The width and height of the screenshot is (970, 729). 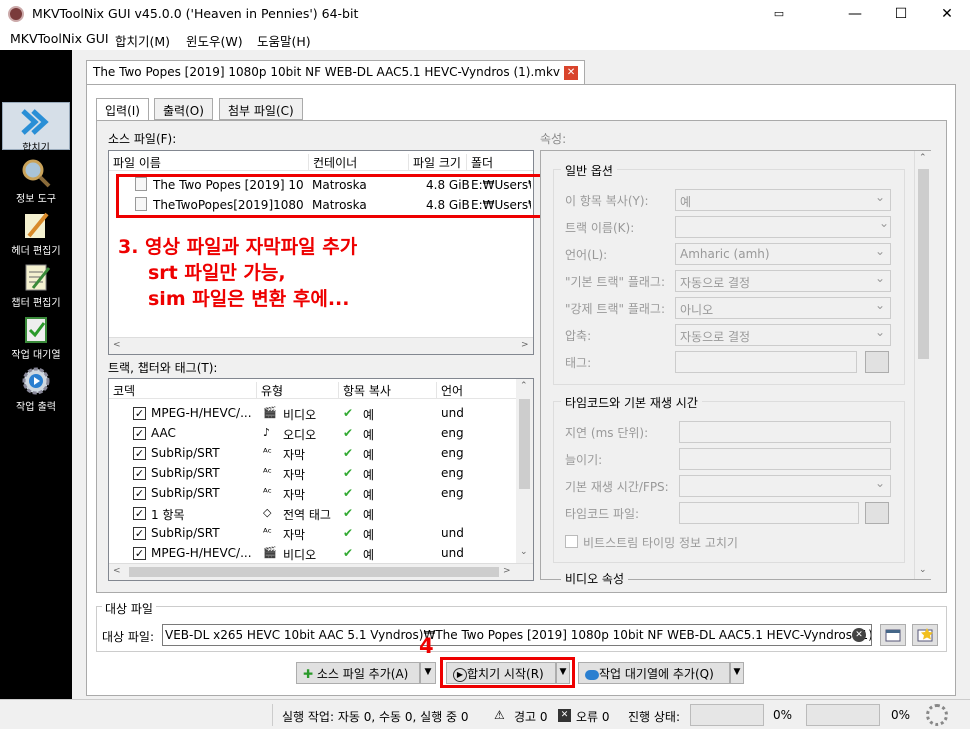 I want to click on sidebar-item-job-queue: 작업 대기열, so click(x=36, y=336).